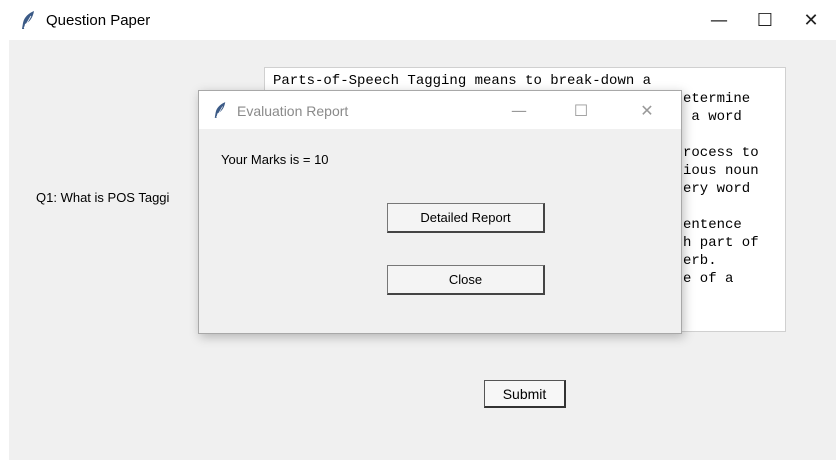 This screenshot has height=460, width=836. What do you see at coordinates (466, 280) in the screenshot?
I see `dialog-close-action-button: Close` at bounding box center [466, 280].